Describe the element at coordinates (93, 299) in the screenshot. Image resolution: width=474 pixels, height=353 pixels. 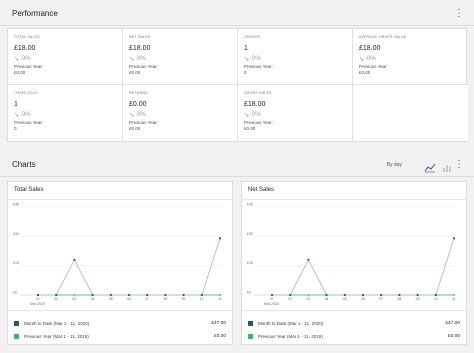
I see `x-tick-label: 04` at that location.